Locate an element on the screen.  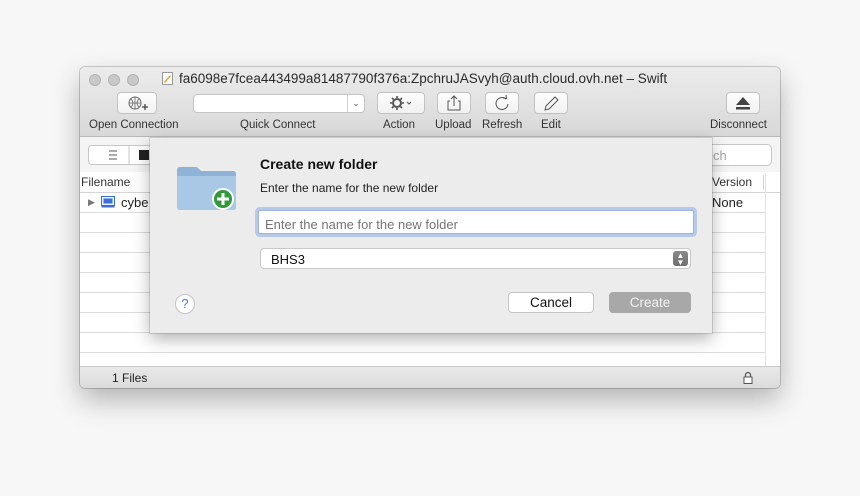
help-button: ? is located at coordinates (185, 304).